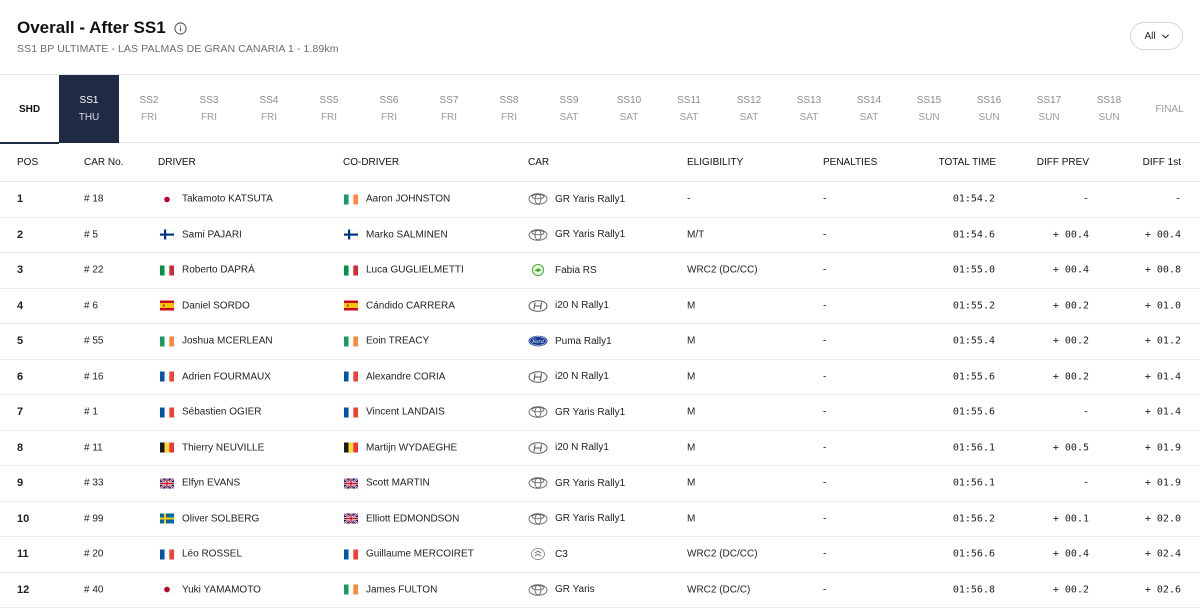 Image resolution: width=1200 pixels, height=609 pixels. Describe the element at coordinates (397, 199) in the screenshot. I see `codriver-cell: Aaron JOHNSTON` at that location.